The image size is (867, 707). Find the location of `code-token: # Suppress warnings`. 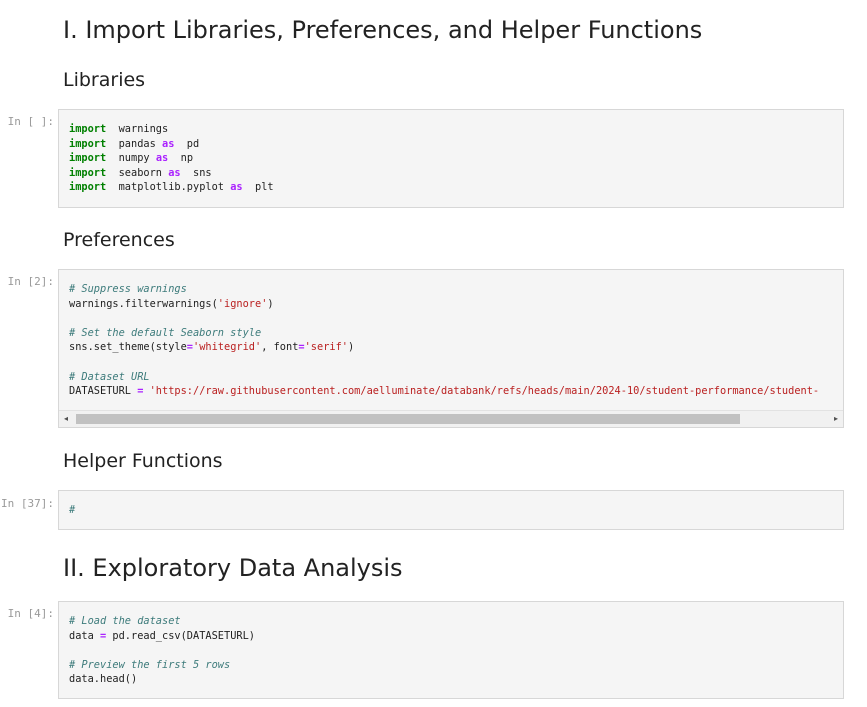

code-token: # Suppress warnings is located at coordinates (128, 289).